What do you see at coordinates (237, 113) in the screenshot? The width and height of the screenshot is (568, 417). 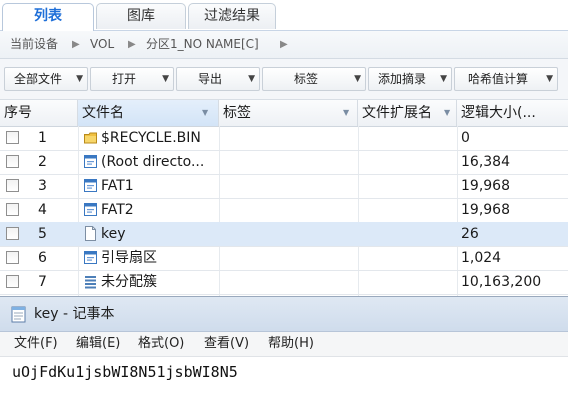 I see `column-header-tag-label: 标签` at bounding box center [237, 113].